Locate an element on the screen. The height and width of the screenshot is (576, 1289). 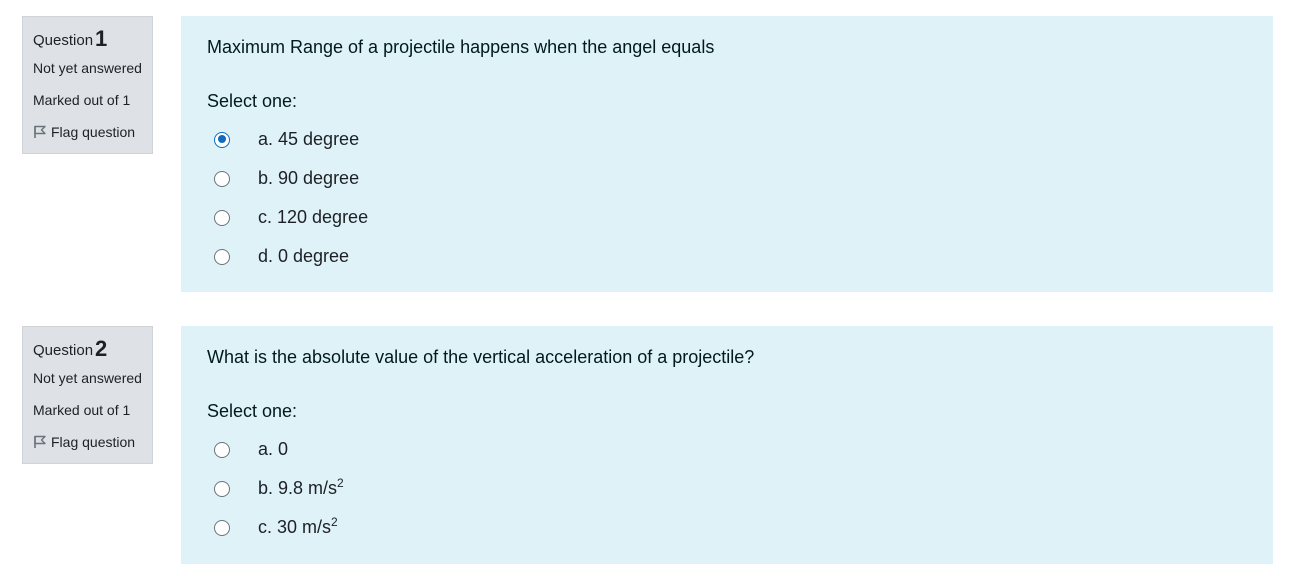
answer-label: a. 45 degree is located at coordinates (308, 139).